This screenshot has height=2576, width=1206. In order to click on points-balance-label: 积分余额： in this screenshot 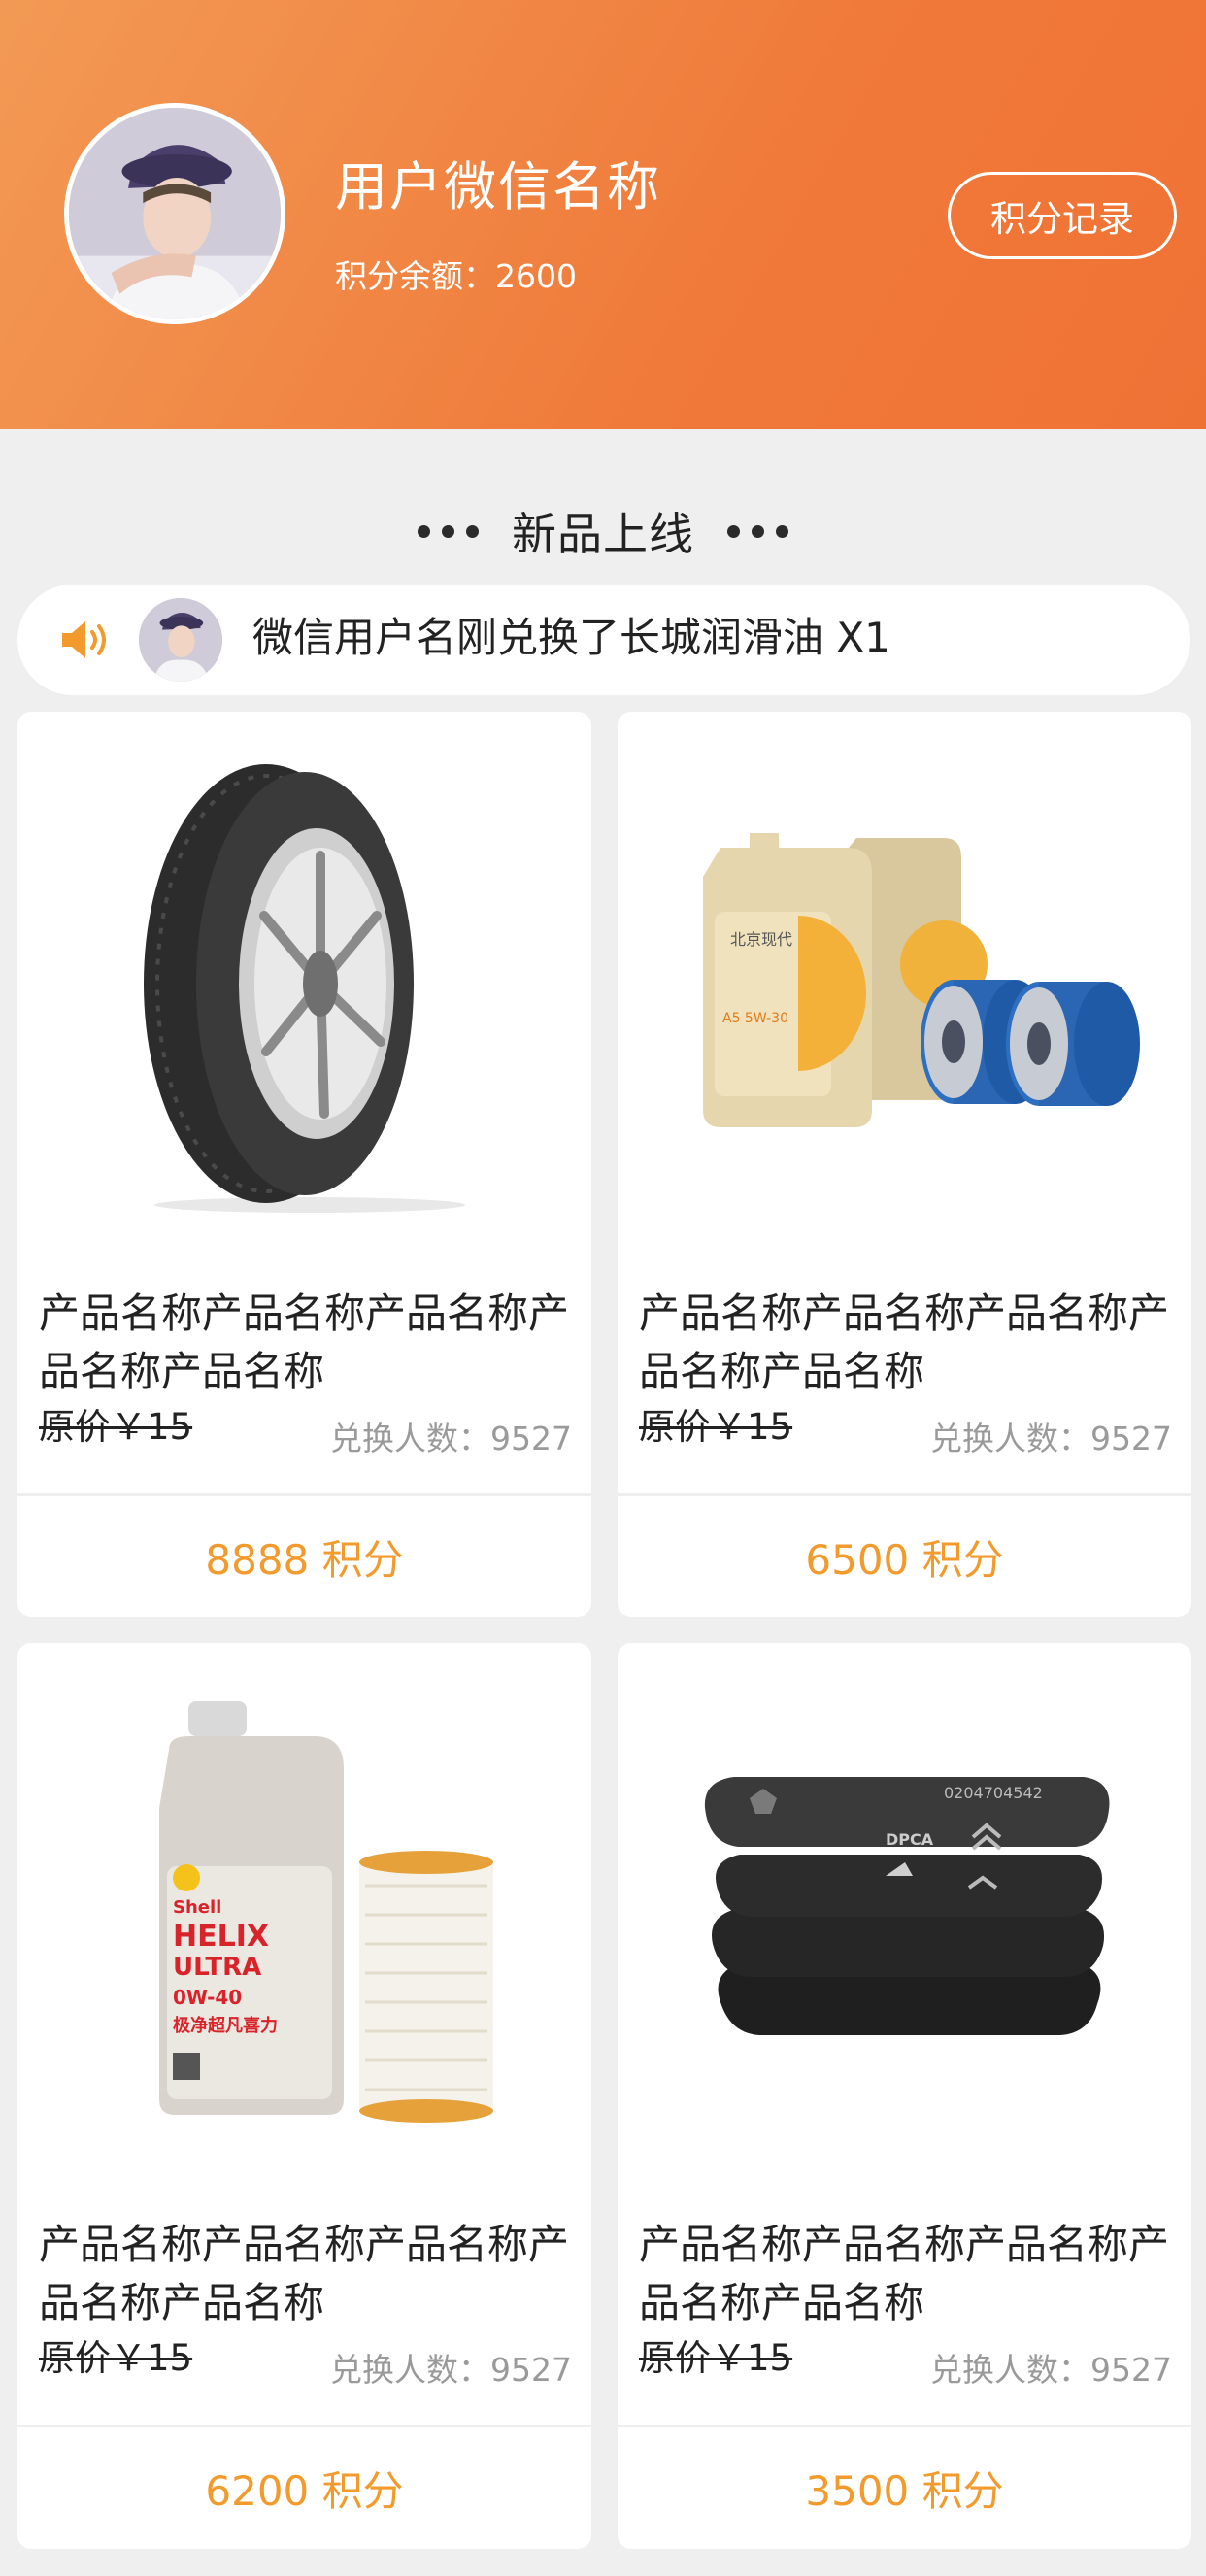, I will do `click(415, 276)`.